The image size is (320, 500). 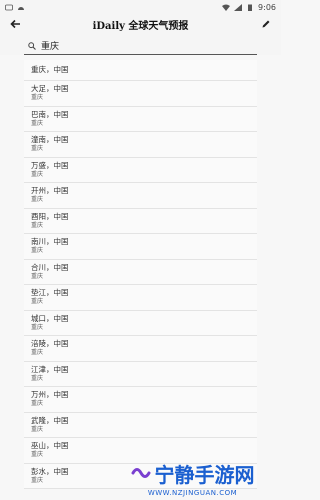 I want to click on watermark: 宁静手游网 WWW.NZJINGUAN.COM, so click(x=192, y=477).